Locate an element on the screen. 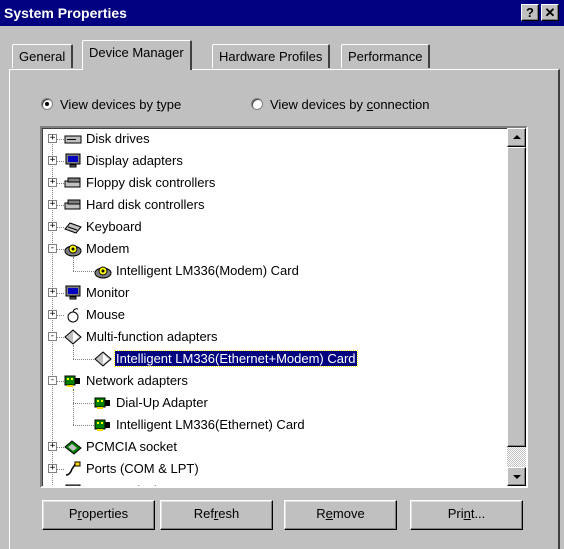  view-by-connection-label: View devices by connection is located at coordinates (350, 104).